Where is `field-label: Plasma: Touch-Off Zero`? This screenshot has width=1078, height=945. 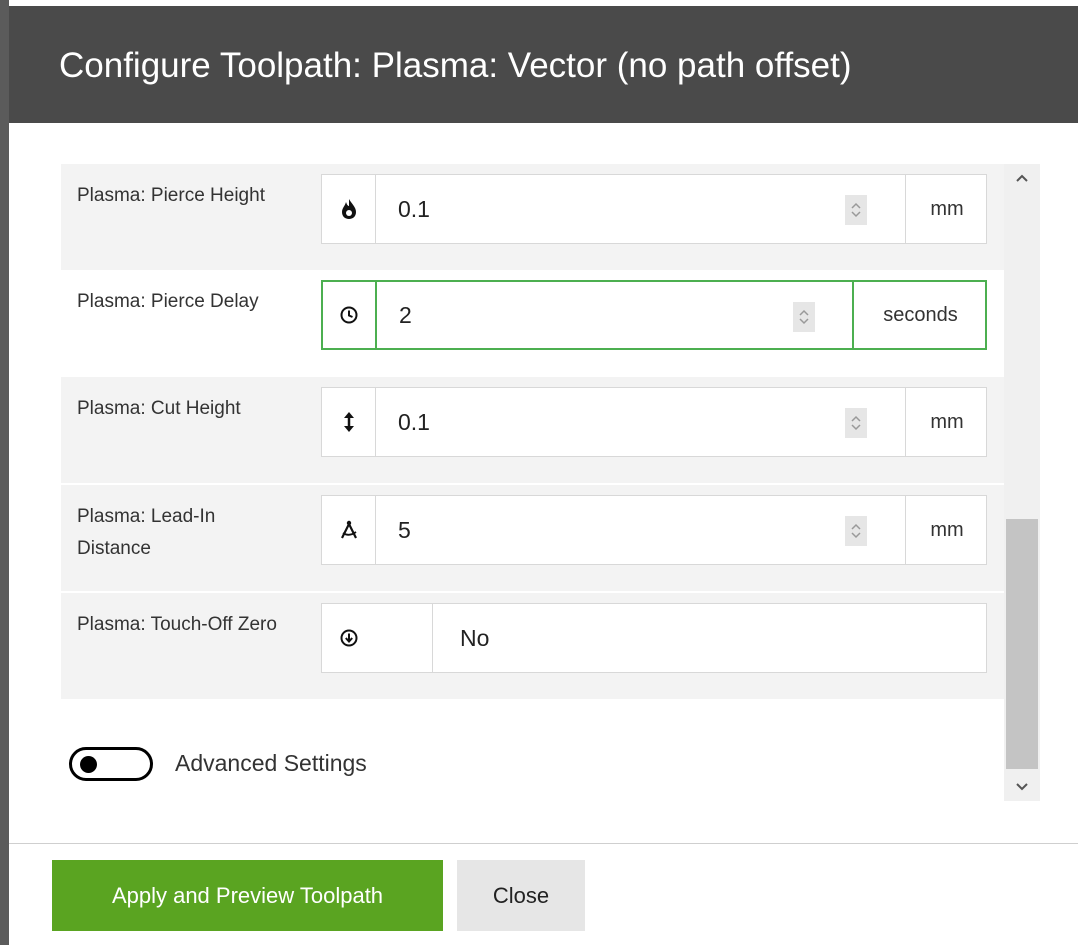
field-label: Plasma: Touch-Off Zero is located at coordinates (177, 624).